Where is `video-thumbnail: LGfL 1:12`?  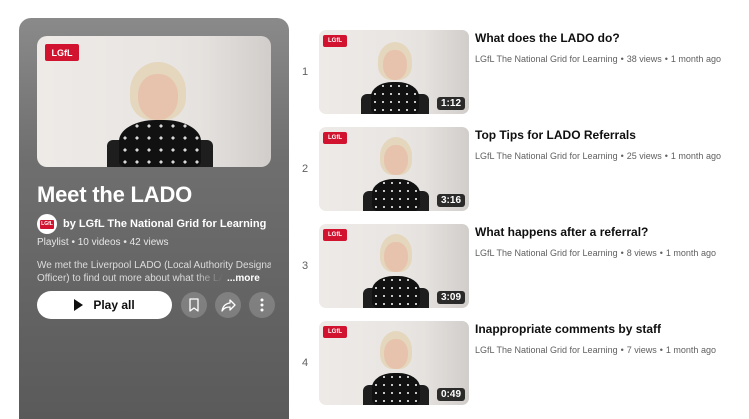 video-thumbnail: LGfL 1:12 is located at coordinates (394, 72).